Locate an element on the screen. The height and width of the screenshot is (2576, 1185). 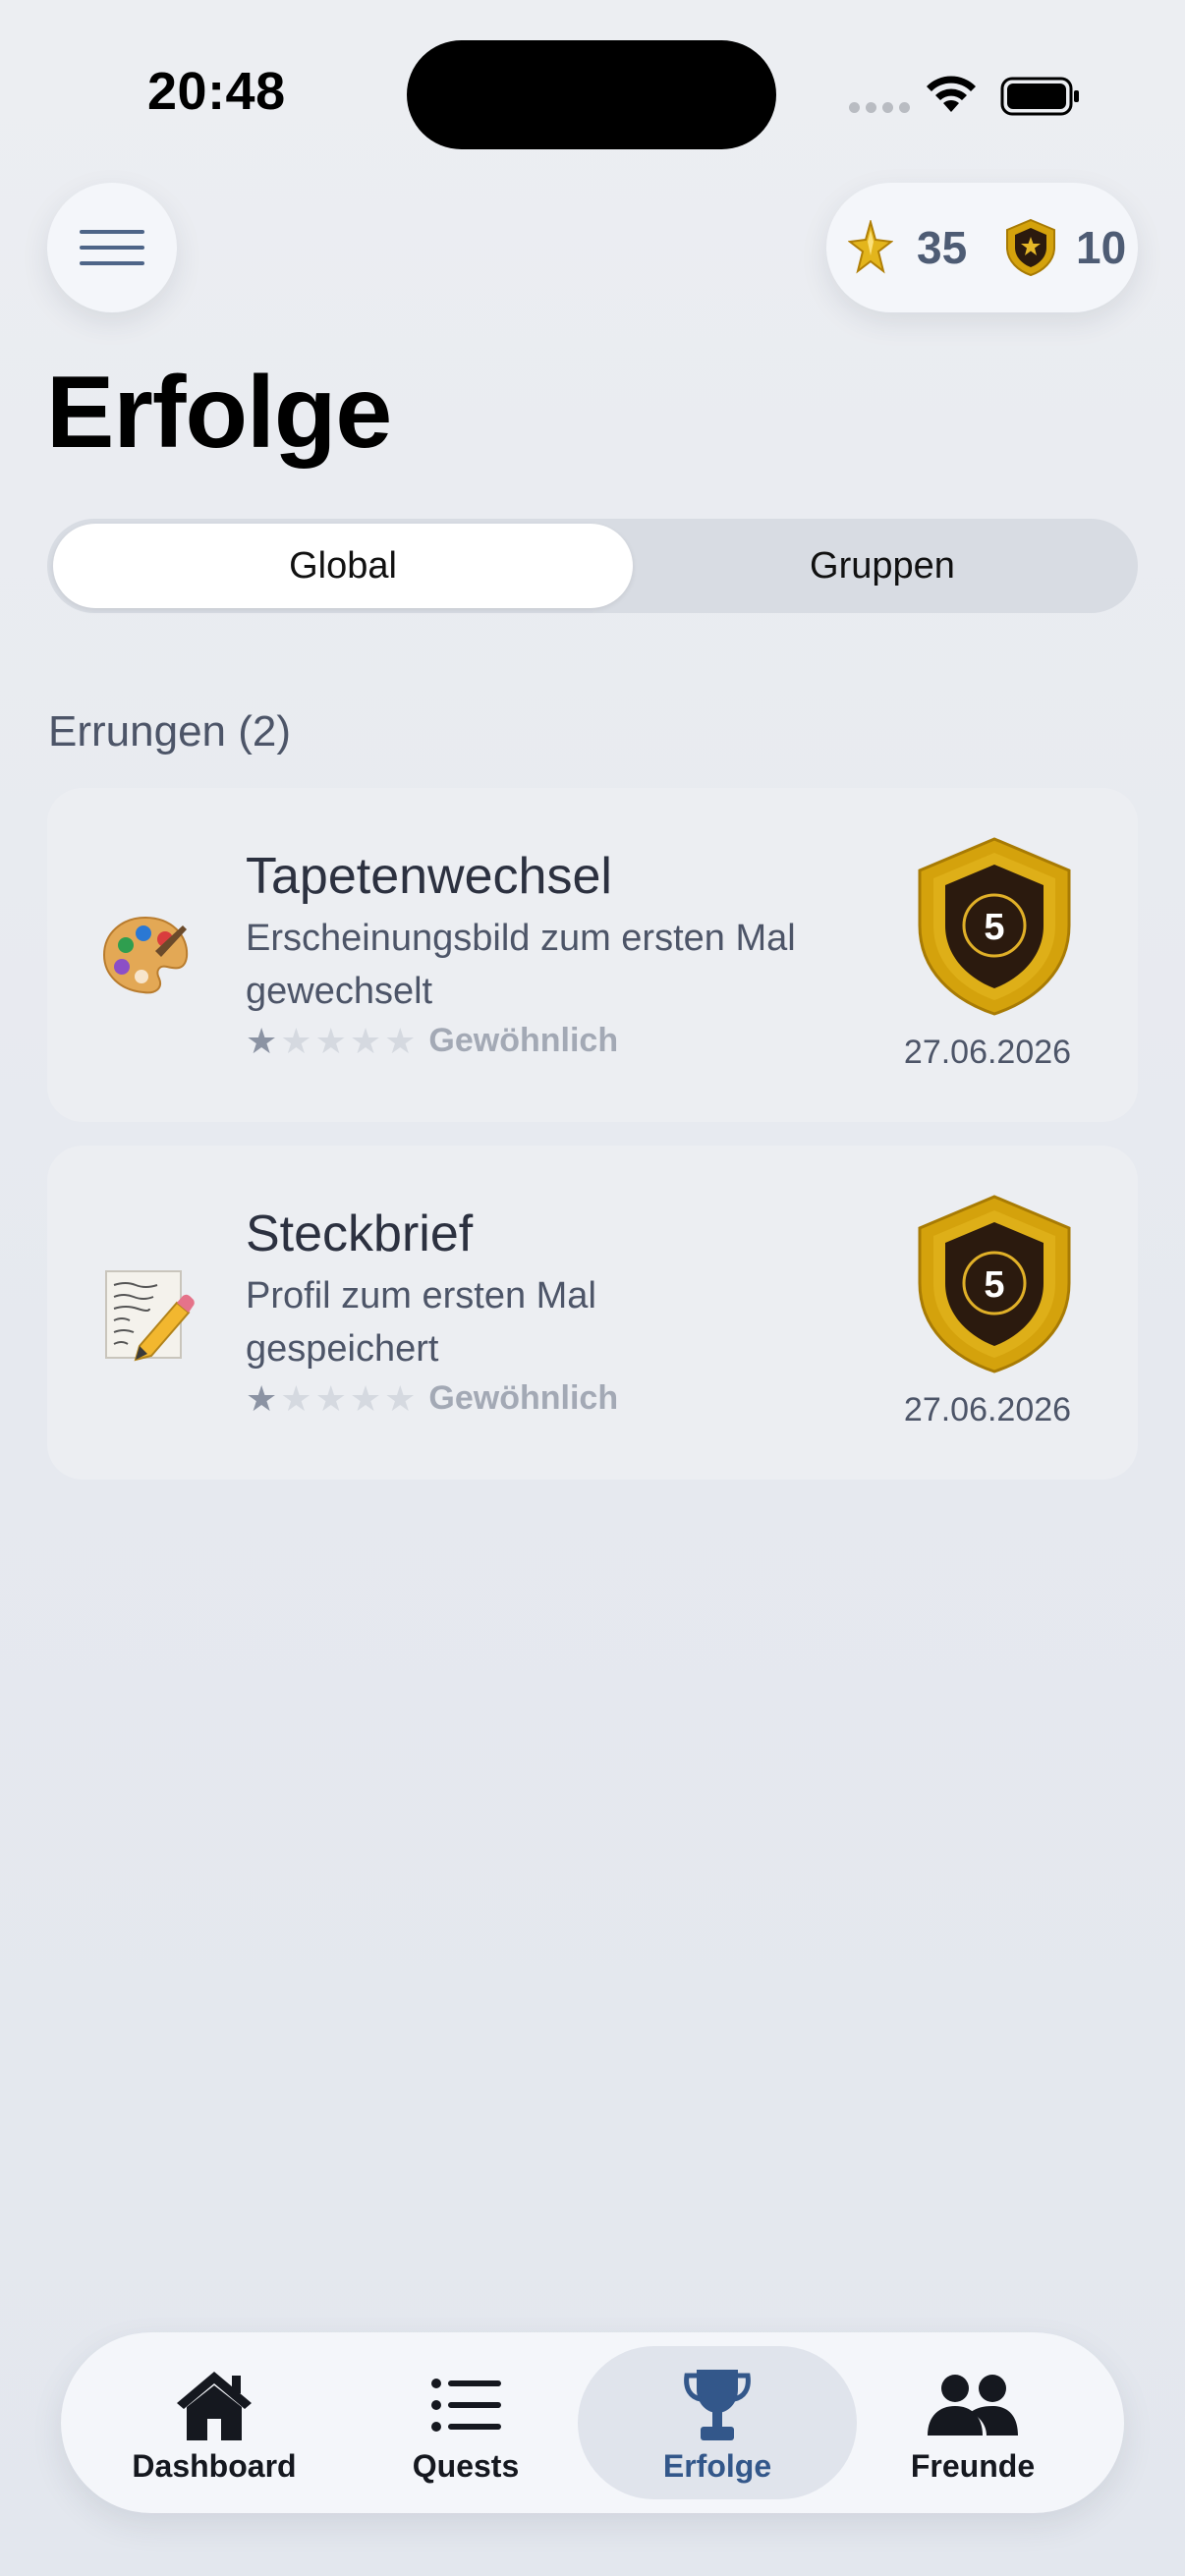
tab-dashboard: Dashboard is located at coordinates (214, 2422).